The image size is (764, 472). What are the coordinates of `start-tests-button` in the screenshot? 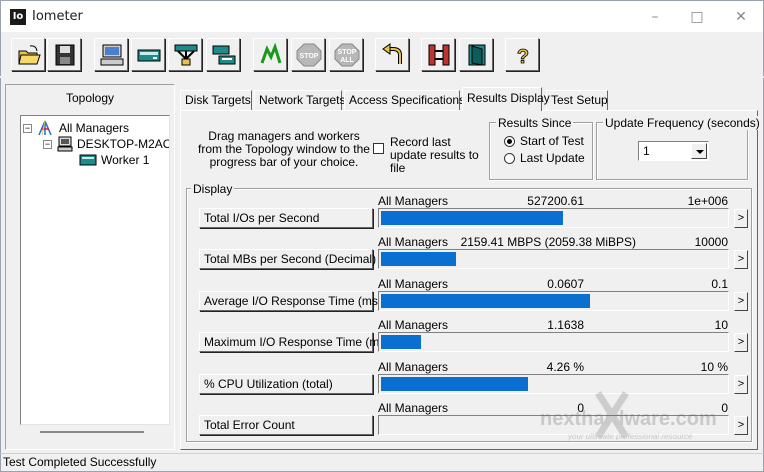 It's located at (270, 54).